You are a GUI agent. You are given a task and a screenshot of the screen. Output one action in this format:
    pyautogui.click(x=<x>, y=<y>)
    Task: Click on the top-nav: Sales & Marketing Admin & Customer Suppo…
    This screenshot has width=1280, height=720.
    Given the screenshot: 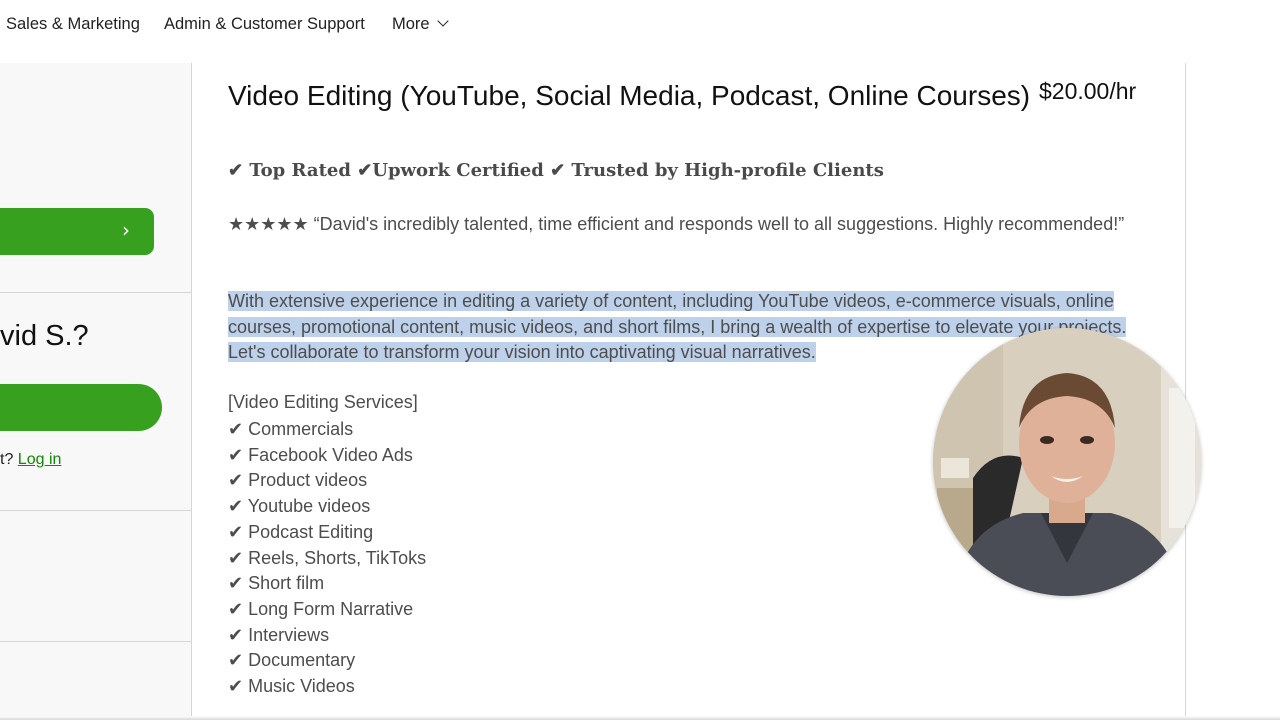 What is the action you would take?
    pyautogui.click(x=640, y=25)
    